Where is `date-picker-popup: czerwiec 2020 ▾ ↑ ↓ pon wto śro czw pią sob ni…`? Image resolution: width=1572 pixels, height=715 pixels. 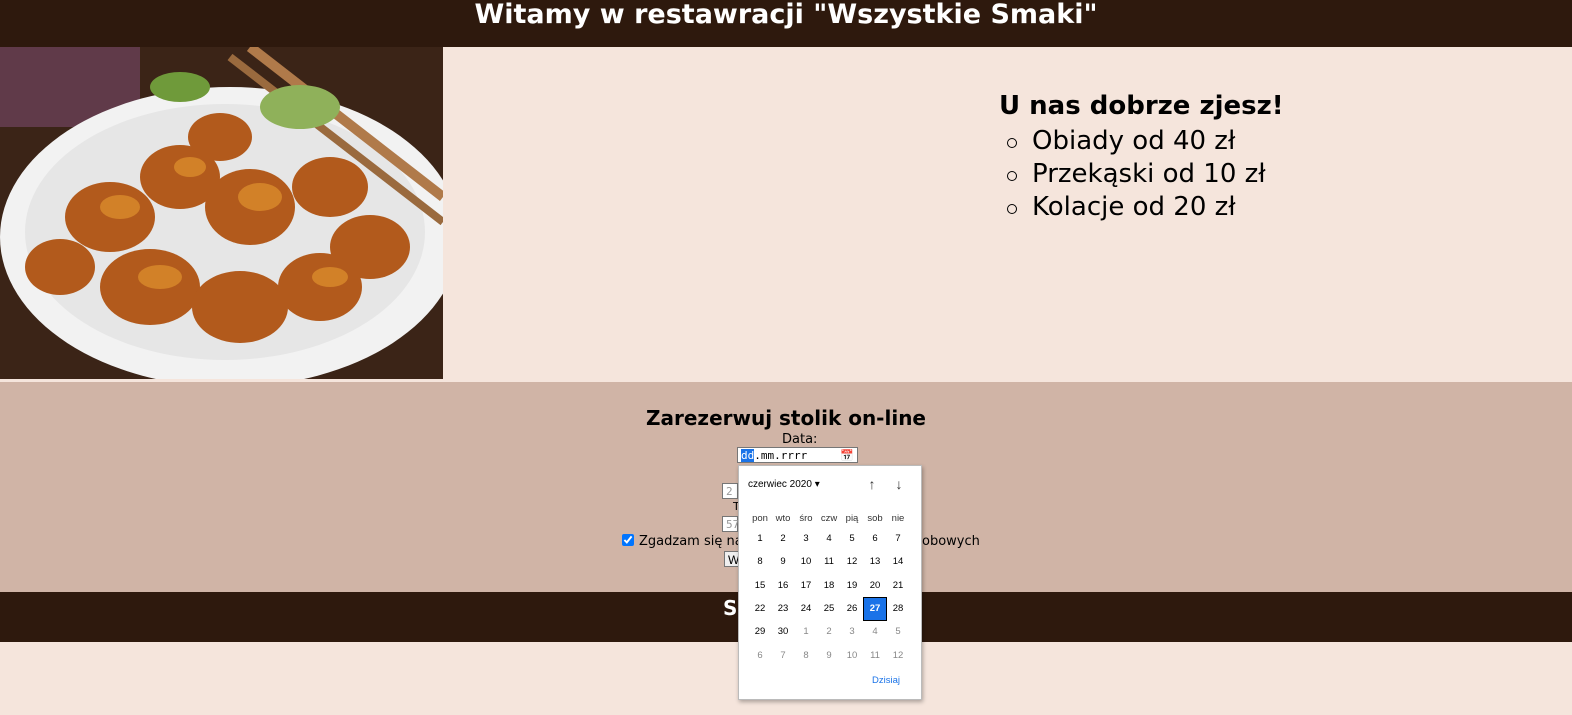 date-picker-popup: czerwiec 2020 ▾ ↑ ↓ pon wto śro czw pią sob ni… is located at coordinates (830, 582).